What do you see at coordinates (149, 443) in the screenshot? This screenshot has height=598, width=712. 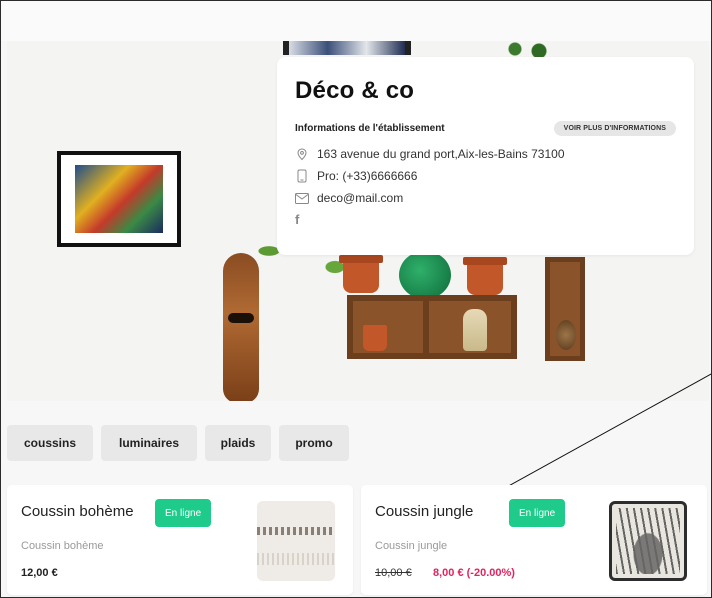 I see `category-luminaires: luminaires` at bounding box center [149, 443].